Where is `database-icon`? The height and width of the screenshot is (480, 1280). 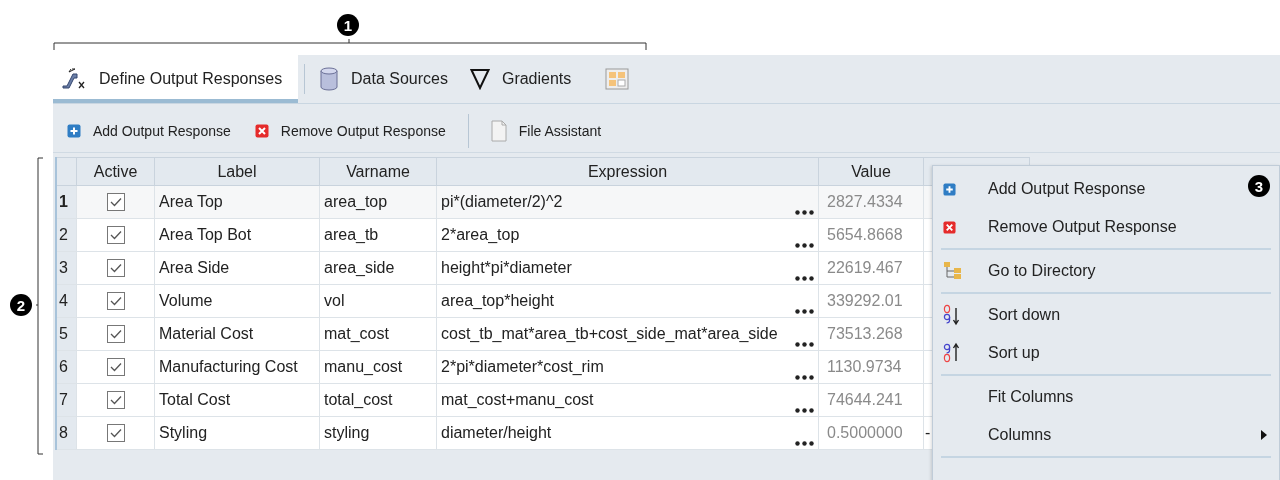
database-icon is located at coordinates (329, 79).